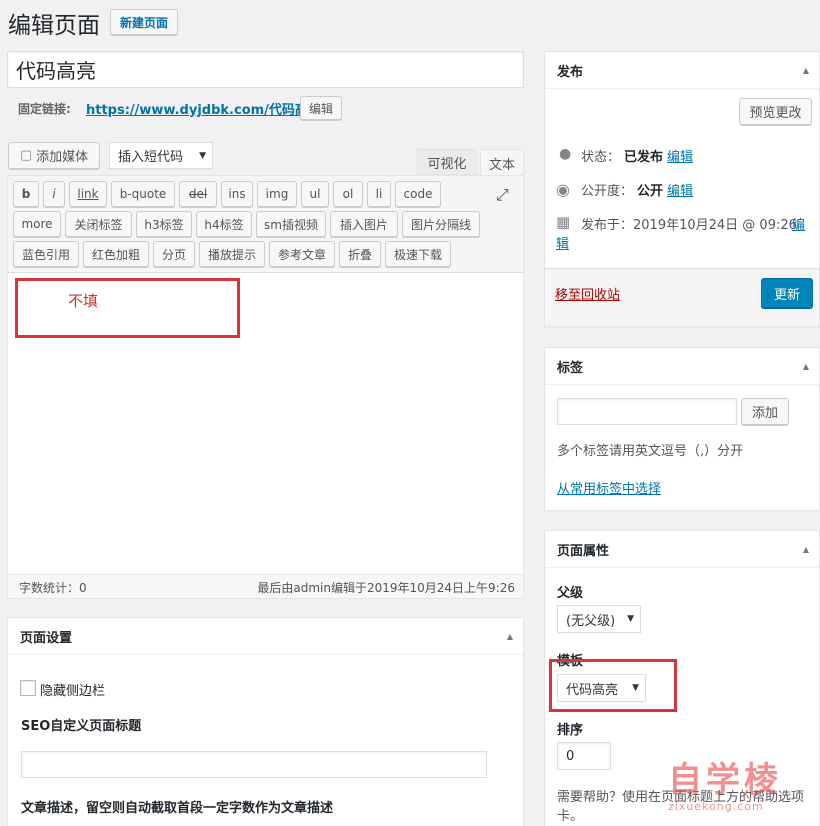  Describe the element at coordinates (386, 588) in the screenshot. I see `last-edited: 最后由admin编辑于2019年10月24日上午9:26` at that location.